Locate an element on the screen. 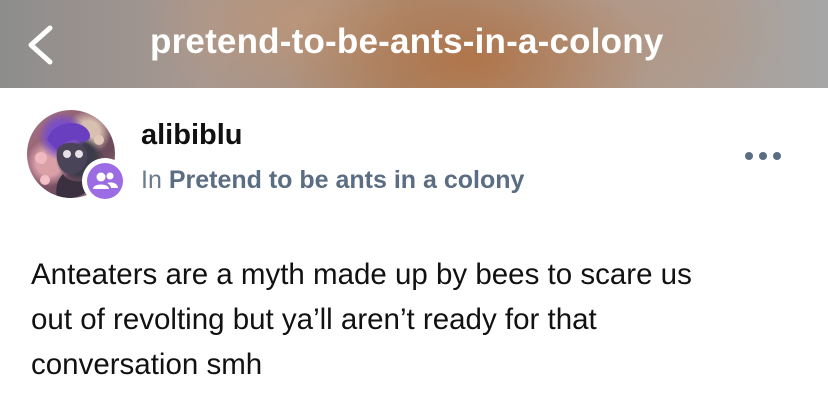 The width and height of the screenshot is (828, 409). more-options-button is located at coordinates (763, 156).